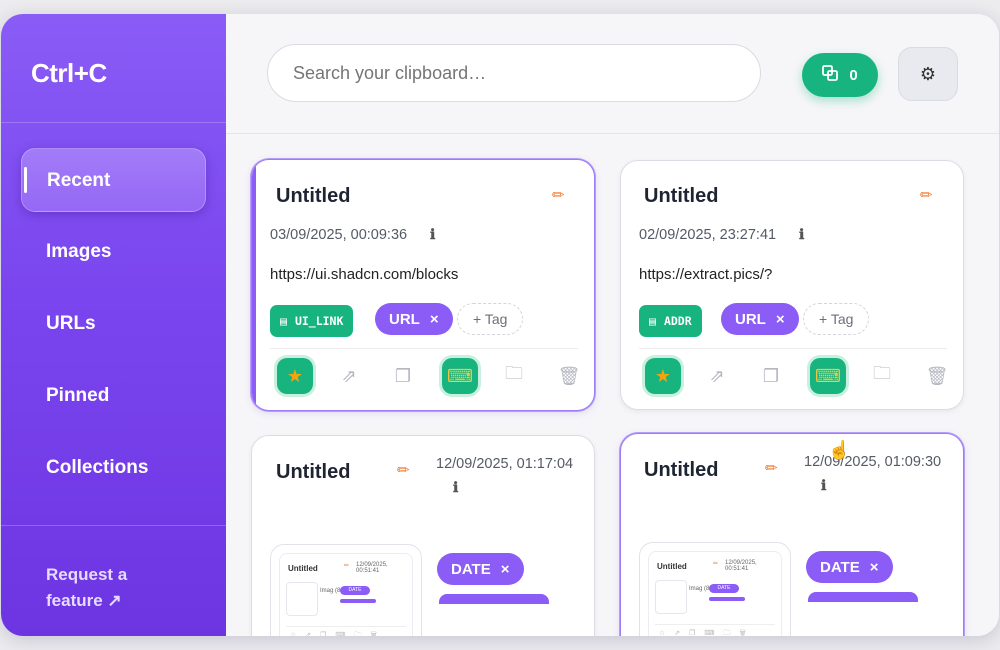 Image resolution: width=1000 pixels, height=650 pixels. I want to click on type-tag: ▤ UI_LINK, so click(312, 321).